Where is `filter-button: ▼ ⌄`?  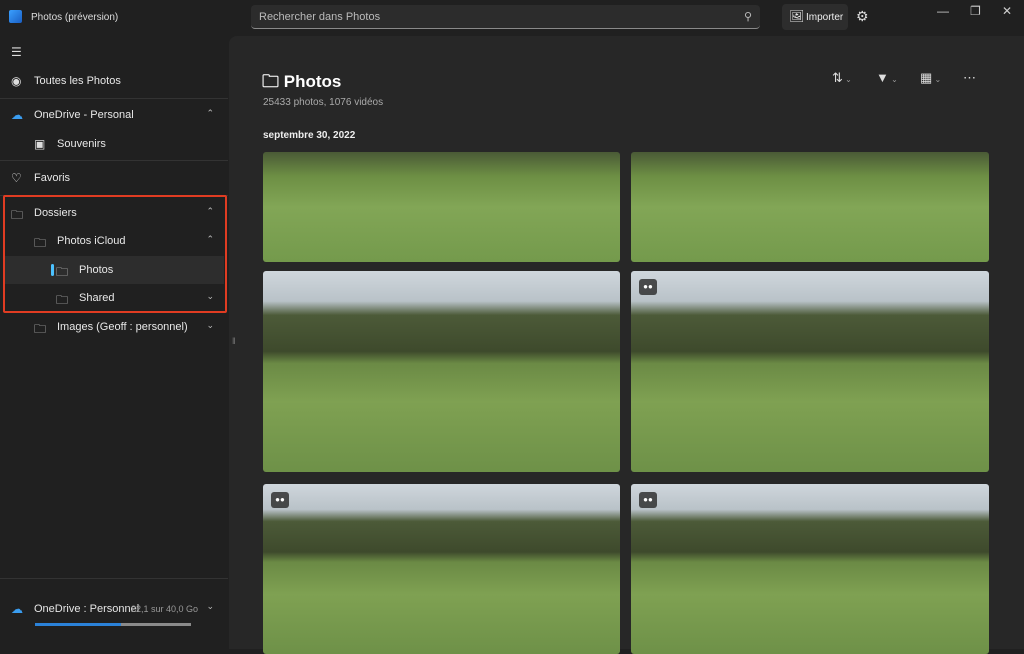 filter-button: ▼ ⌄ is located at coordinates (887, 77).